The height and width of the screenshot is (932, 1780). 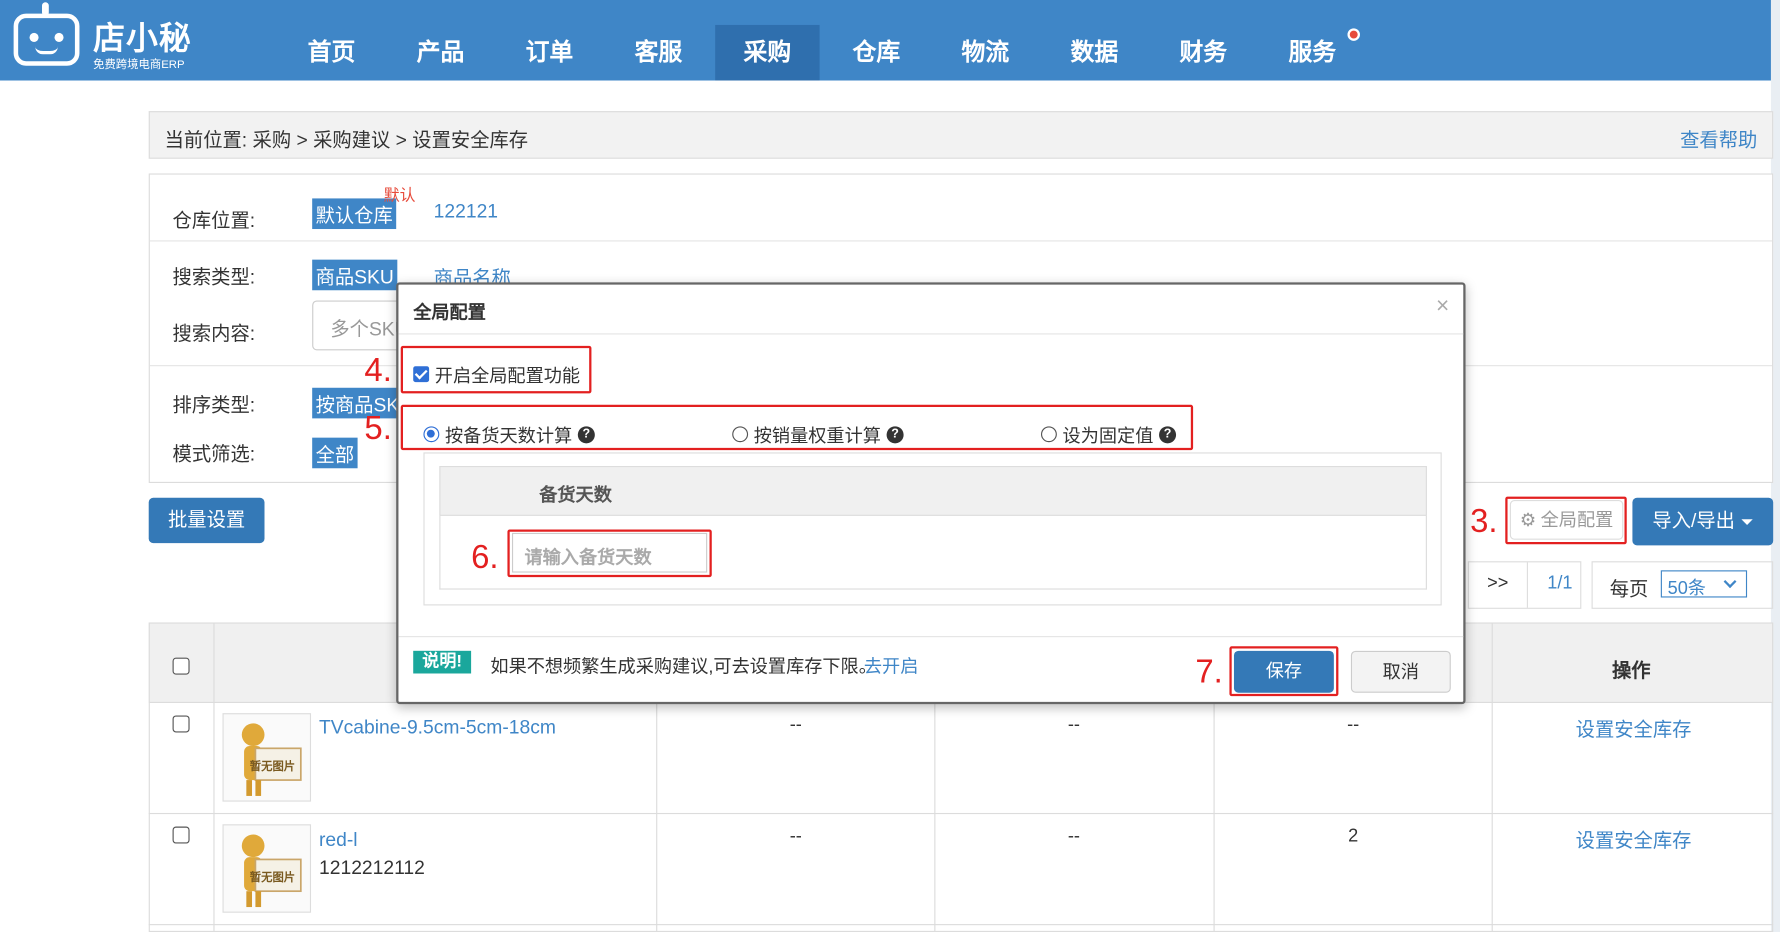 I want to click on cell-value: 2, so click(x=1353, y=836).